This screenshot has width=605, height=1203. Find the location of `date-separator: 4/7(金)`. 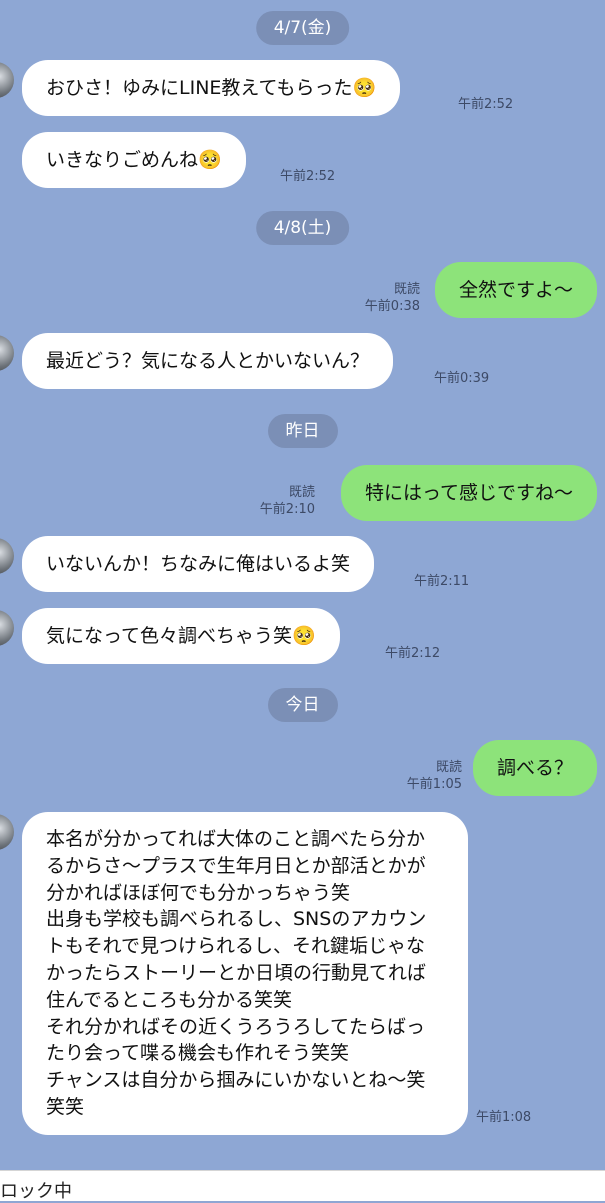

date-separator: 4/7(金) is located at coordinates (302, 28).